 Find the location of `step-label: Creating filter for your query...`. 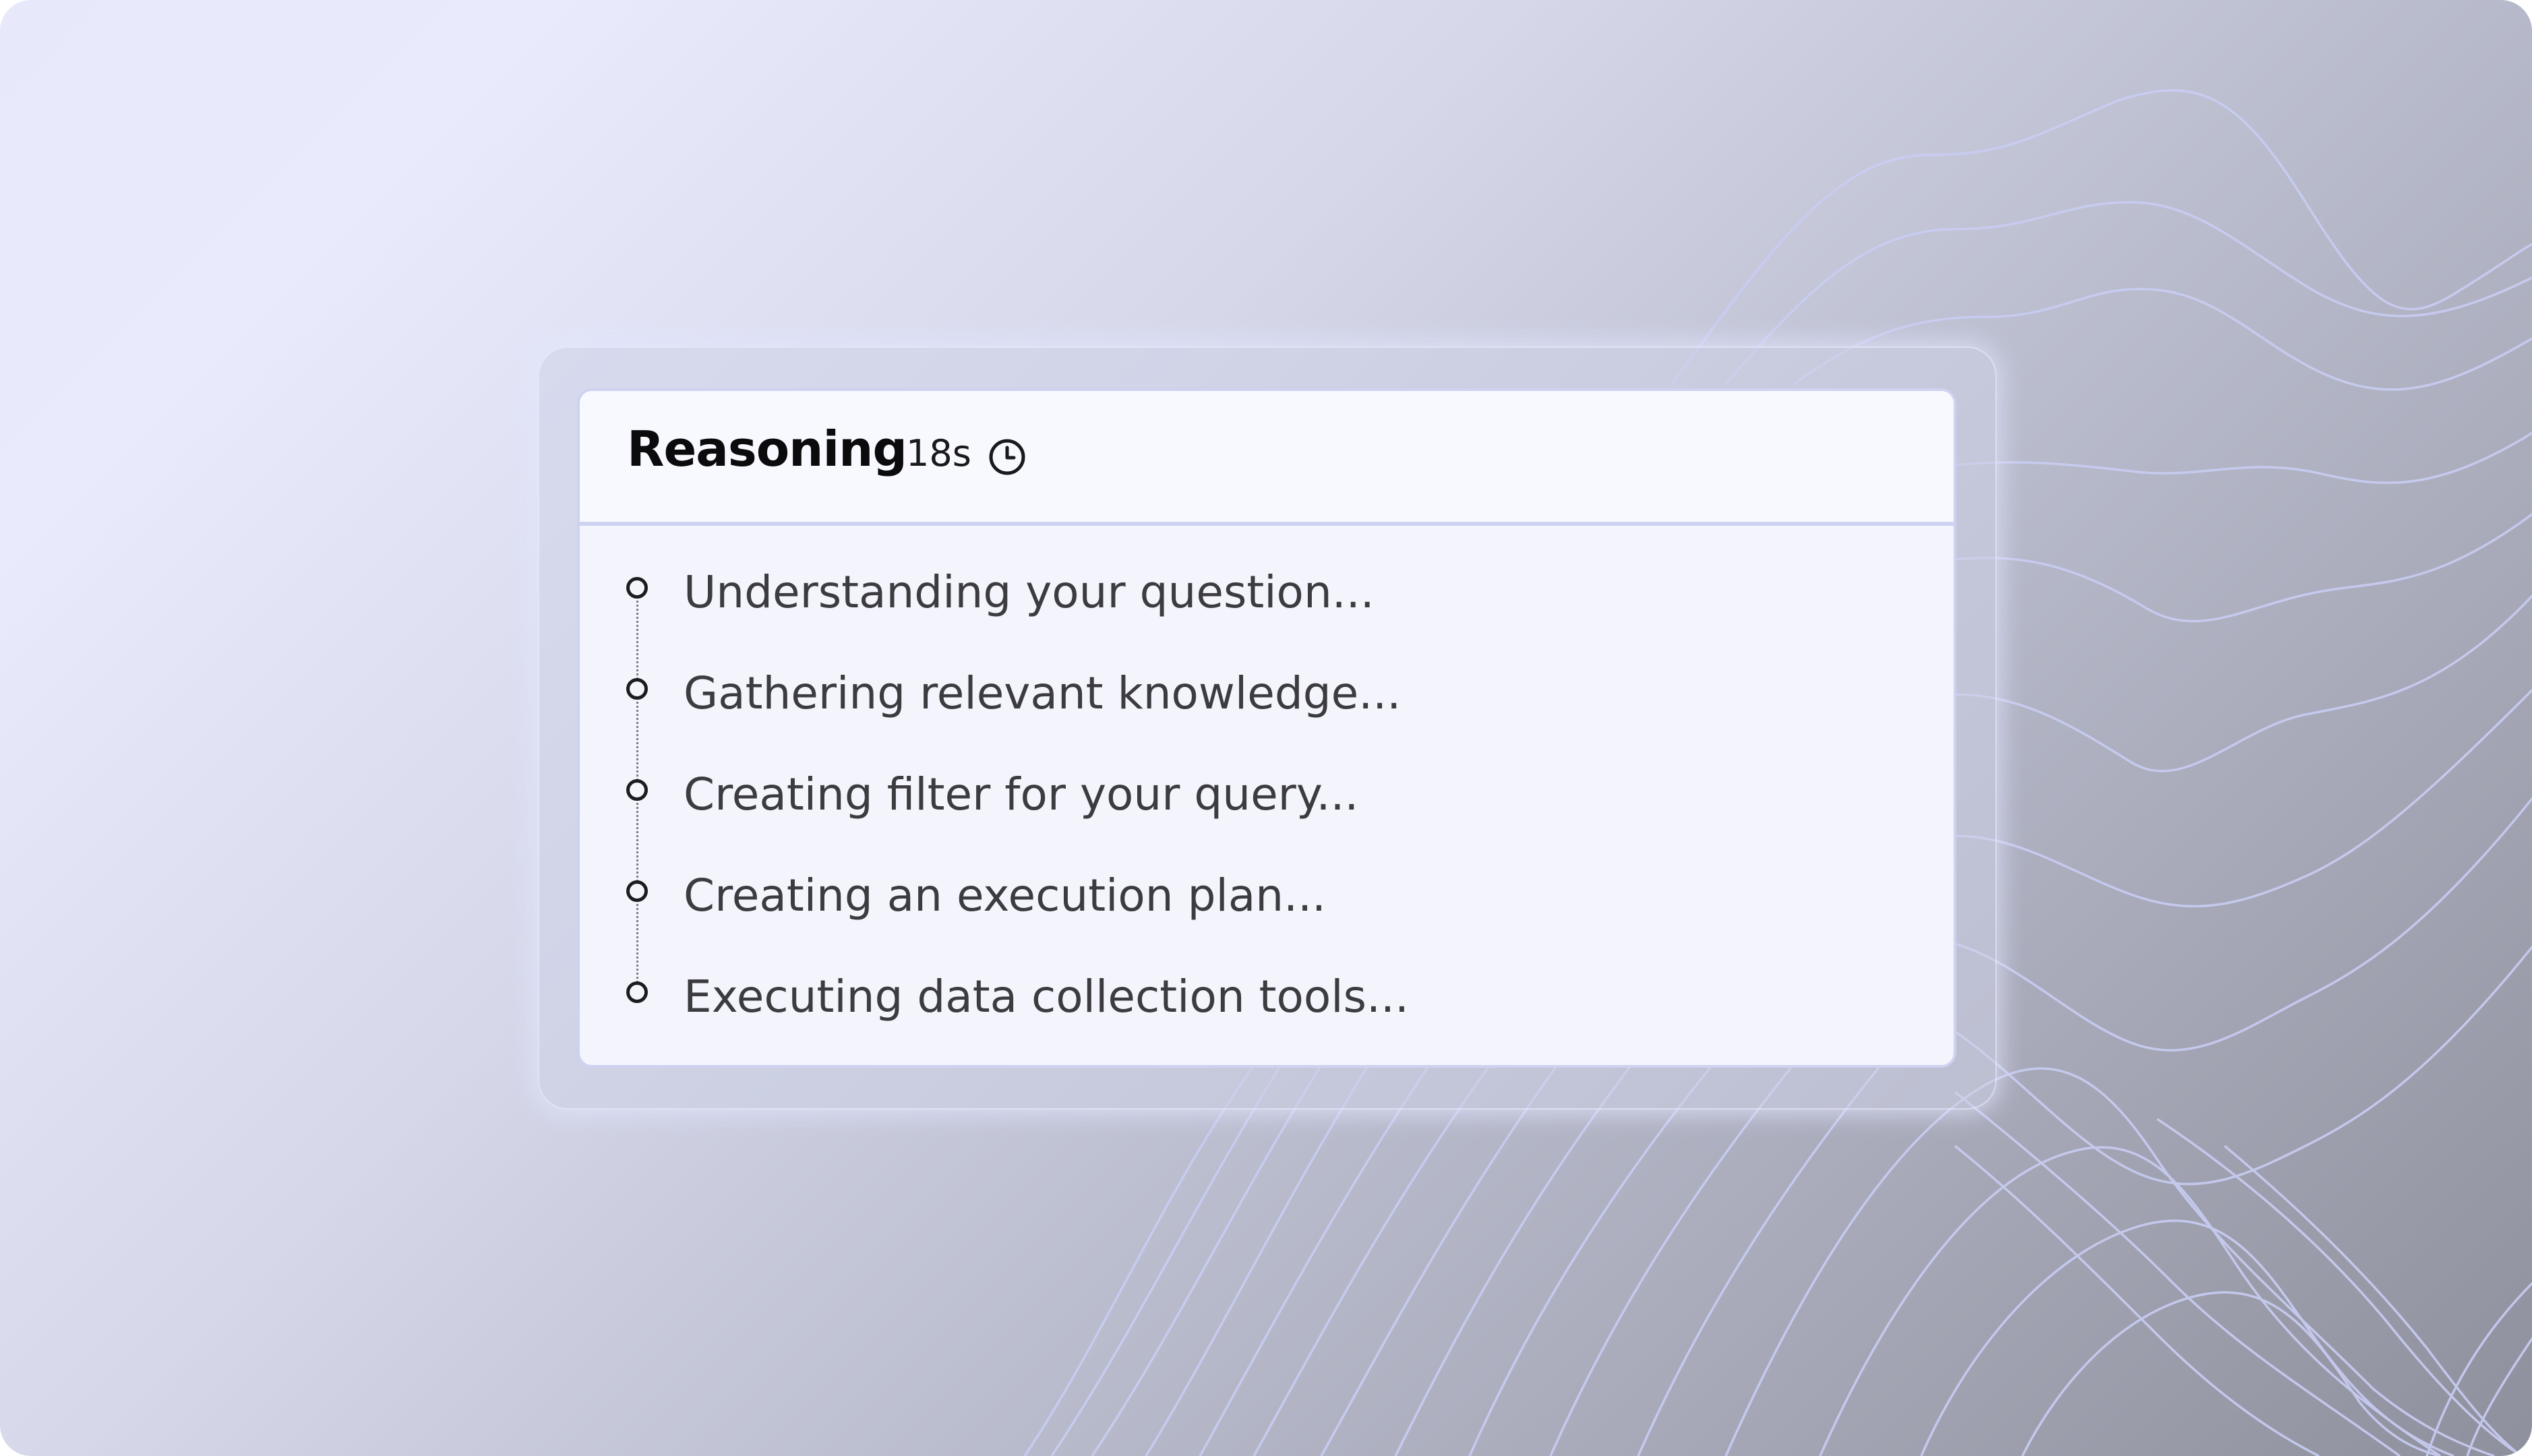

step-label: Creating filter for your query... is located at coordinates (1022, 794).